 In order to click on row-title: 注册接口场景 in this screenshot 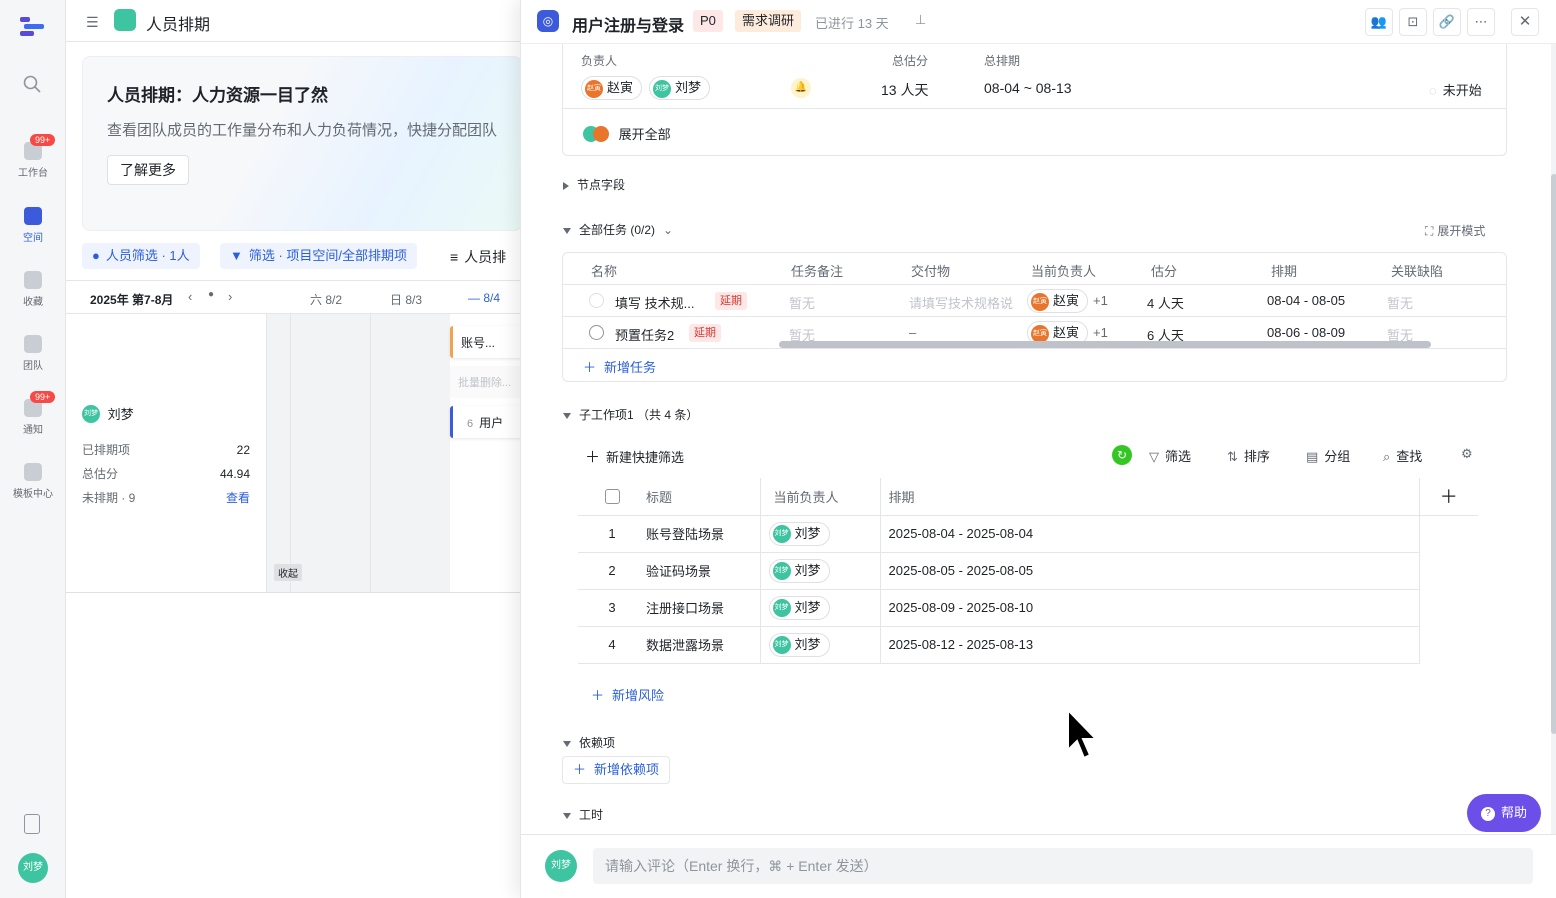, I will do `click(703, 608)`.